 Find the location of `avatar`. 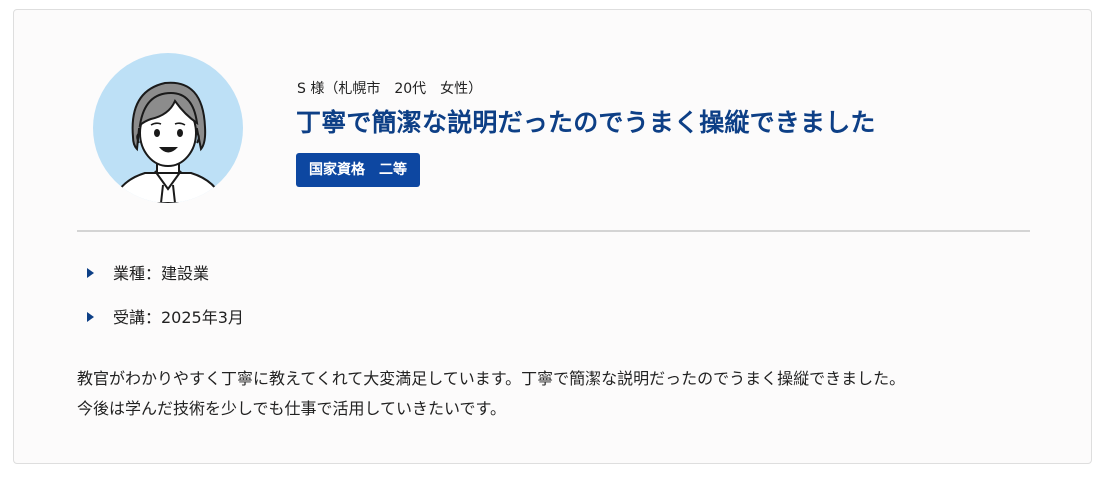

avatar is located at coordinates (168, 128).